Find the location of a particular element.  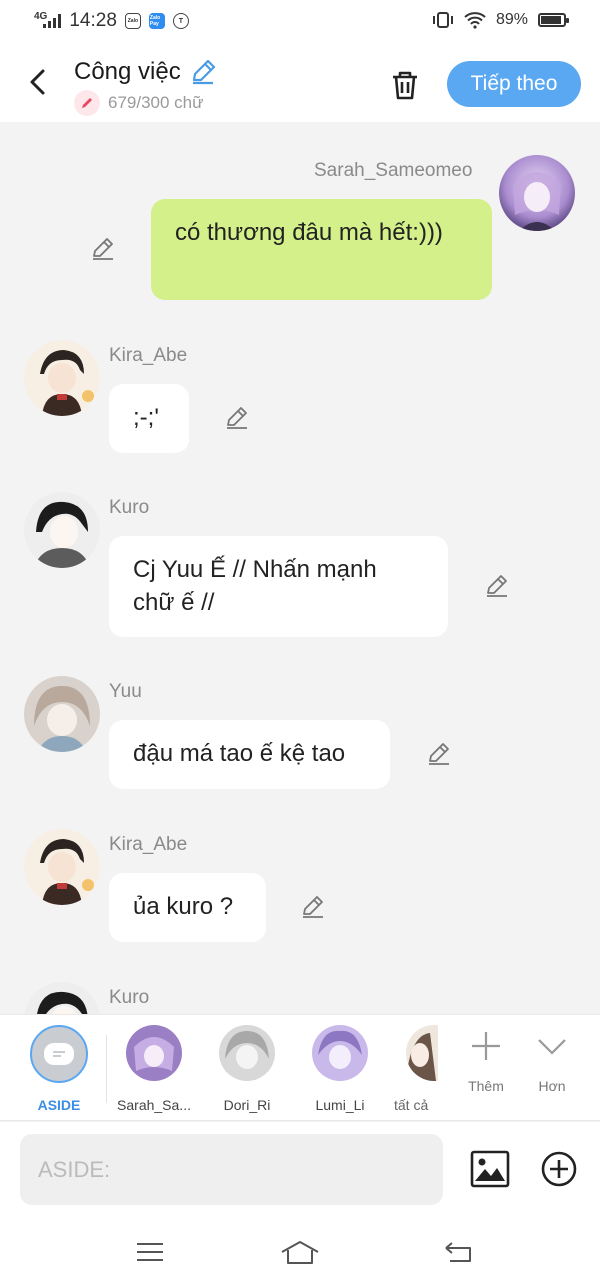

network-type: 4G is located at coordinates (41, 16).